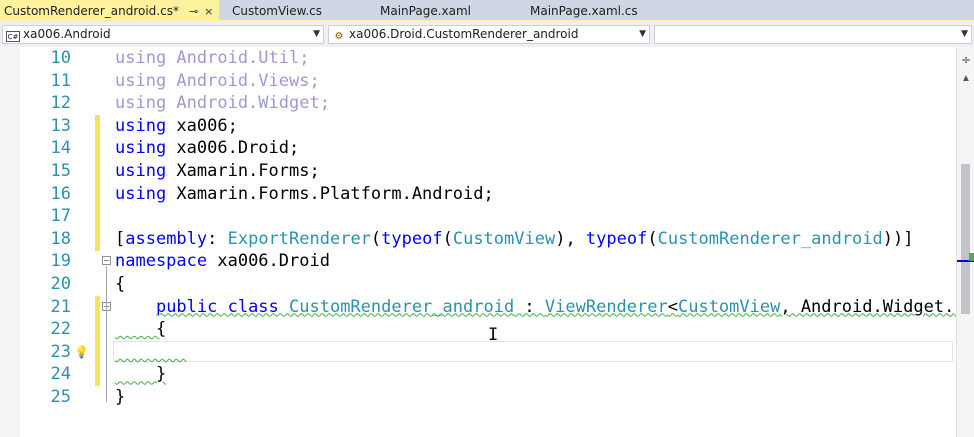  I want to click on code-token: <, so click(672, 306).